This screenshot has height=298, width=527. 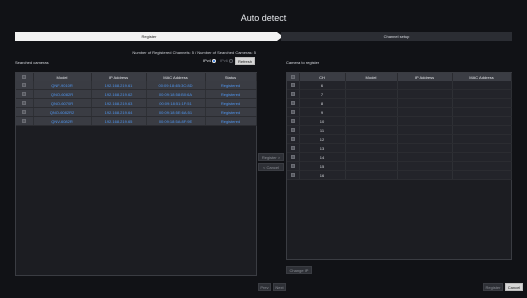 What do you see at coordinates (396, 36) in the screenshot?
I see `step-channel-setup: Channel setup` at bounding box center [396, 36].